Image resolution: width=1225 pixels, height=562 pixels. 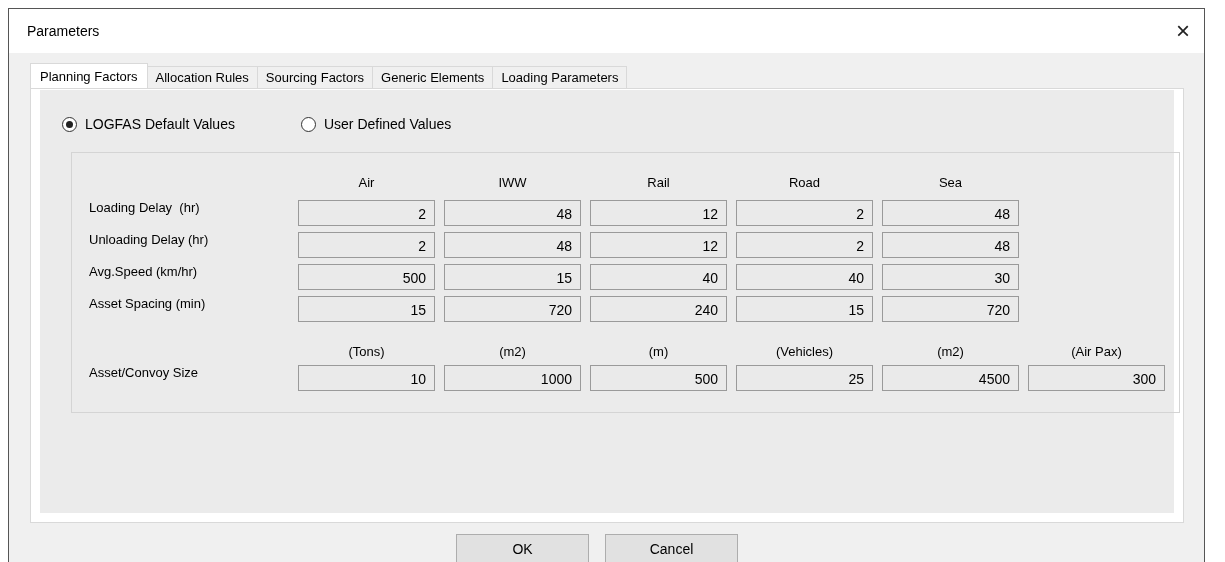 I want to click on dialog-button: Cancel, so click(x=671, y=548).